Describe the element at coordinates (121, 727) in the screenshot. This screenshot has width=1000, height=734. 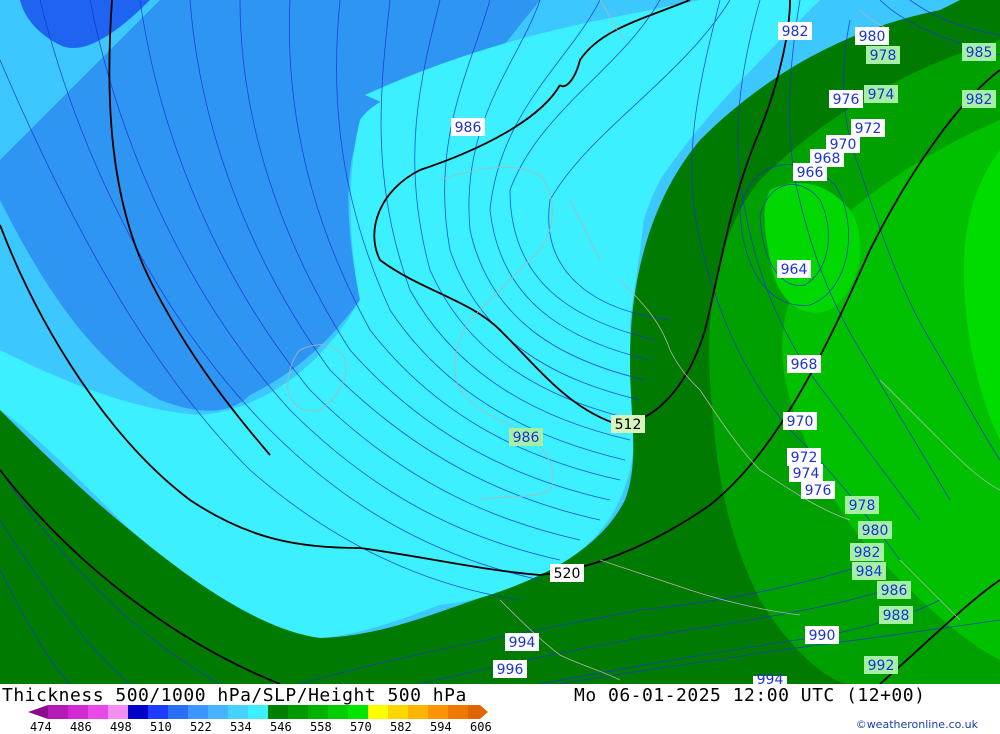
I see `color-scale-tick: 498` at that location.